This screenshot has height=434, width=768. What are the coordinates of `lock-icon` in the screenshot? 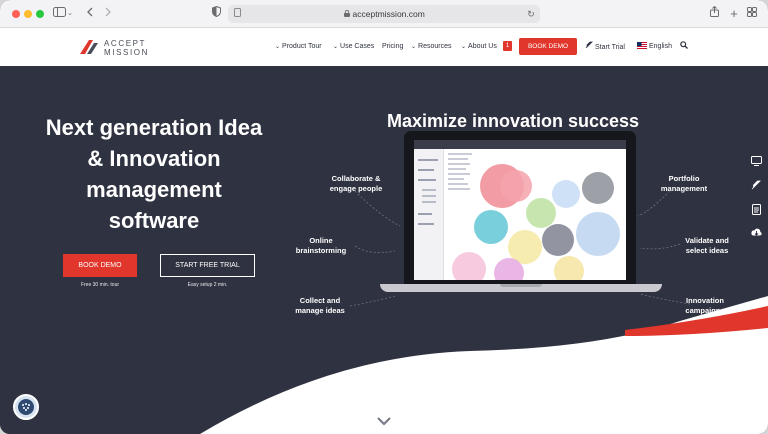 It's located at (346, 14).